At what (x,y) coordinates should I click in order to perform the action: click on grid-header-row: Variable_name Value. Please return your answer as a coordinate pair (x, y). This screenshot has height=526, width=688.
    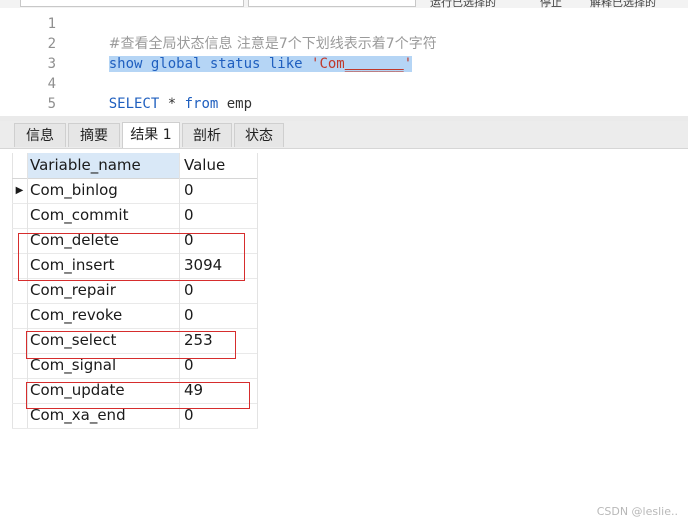
    Looking at the image, I should click on (135, 166).